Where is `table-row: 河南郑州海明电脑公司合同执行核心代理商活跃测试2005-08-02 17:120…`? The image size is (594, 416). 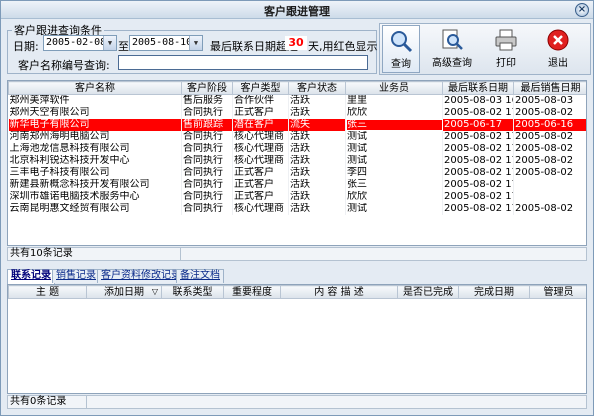 table-row: 河南郑州海明电脑公司合同执行核心代理商活跃测试2005-08-02 17:120… is located at coordinates (297, 136).